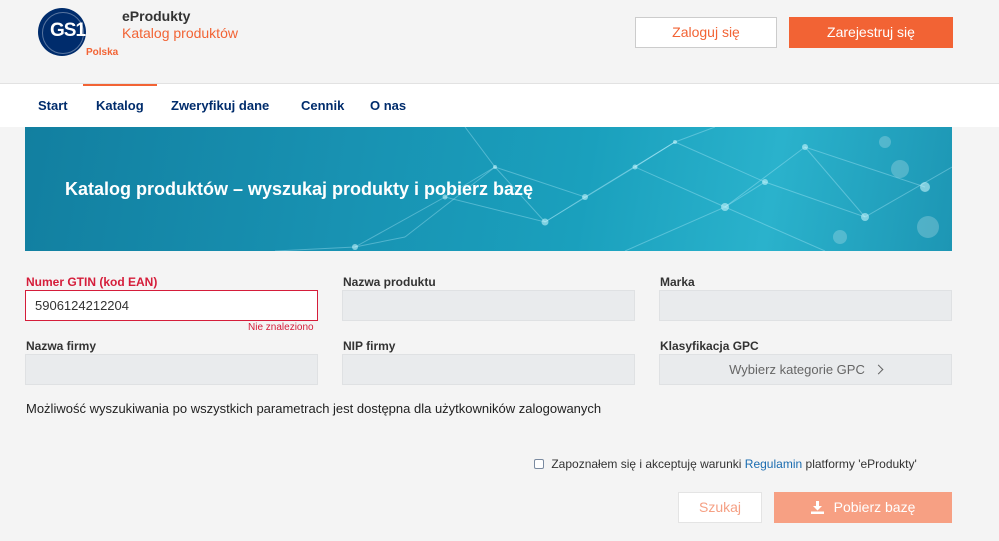 Image resolution: width=999 pixels, height=541 pixels. I want to click on search-button: Szukaj, so click(720, 507).